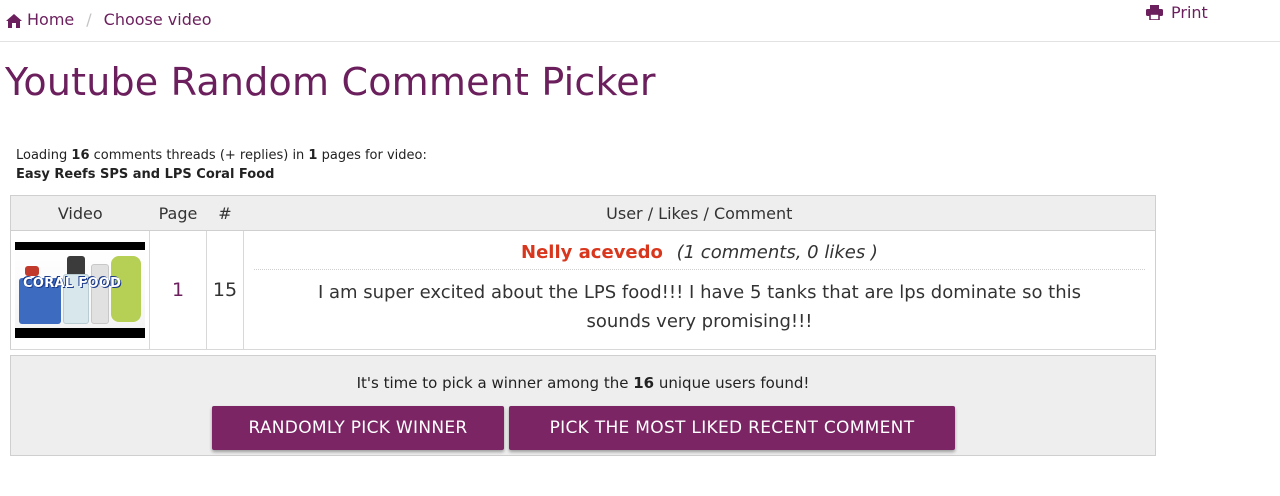 The width and height of the screenshot is (1280, 496). Describe the element at coordinates (80, 155) in the screenshot. I see `comment-count: 16` at that location.